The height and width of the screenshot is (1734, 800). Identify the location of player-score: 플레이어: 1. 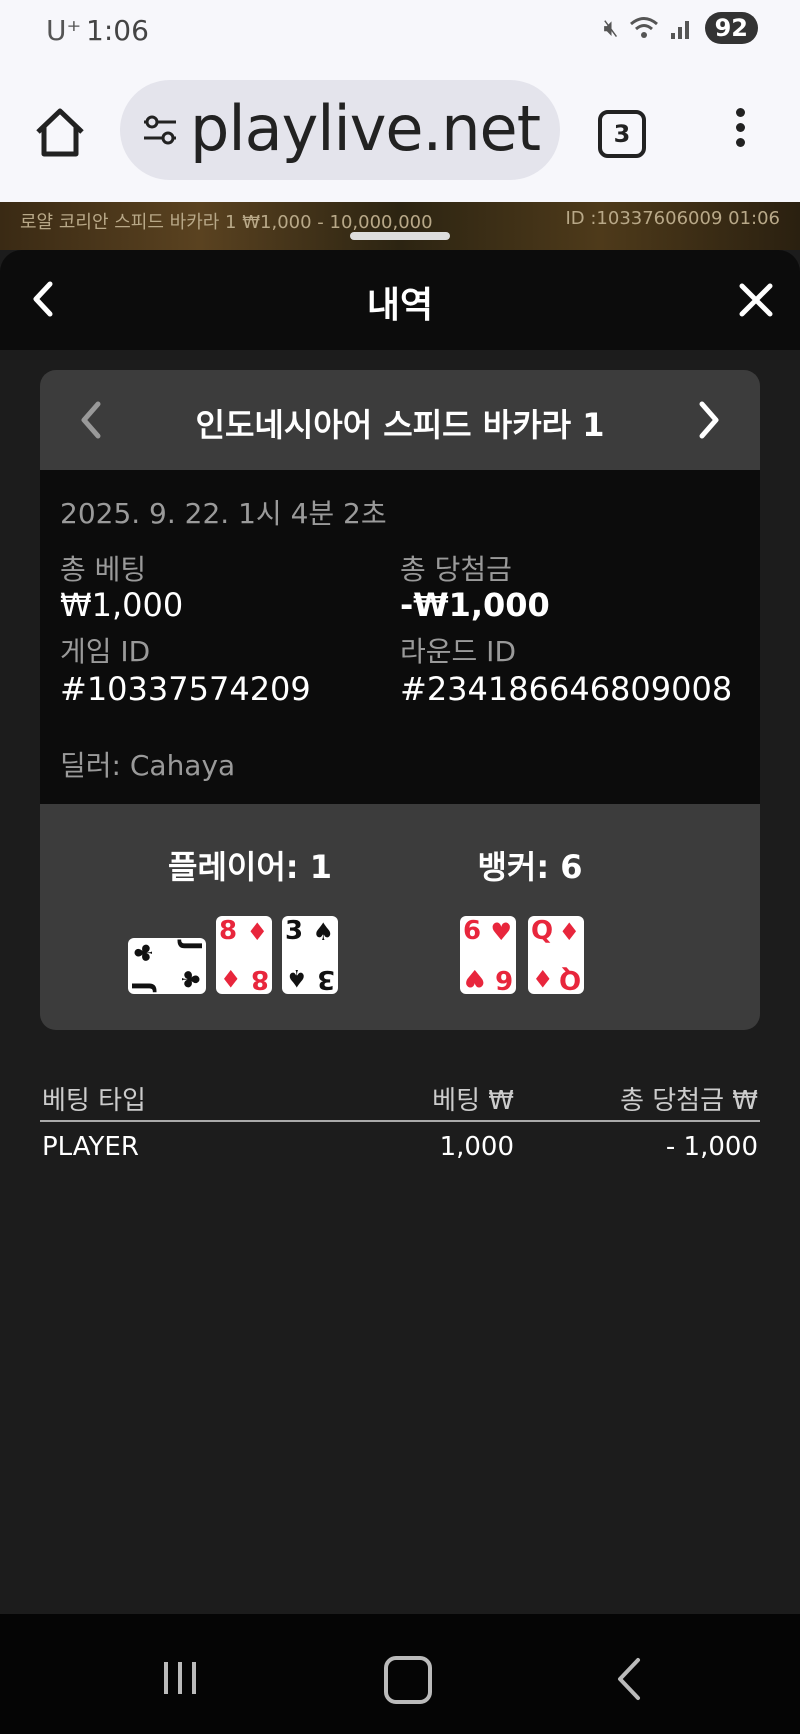
(250, 867).